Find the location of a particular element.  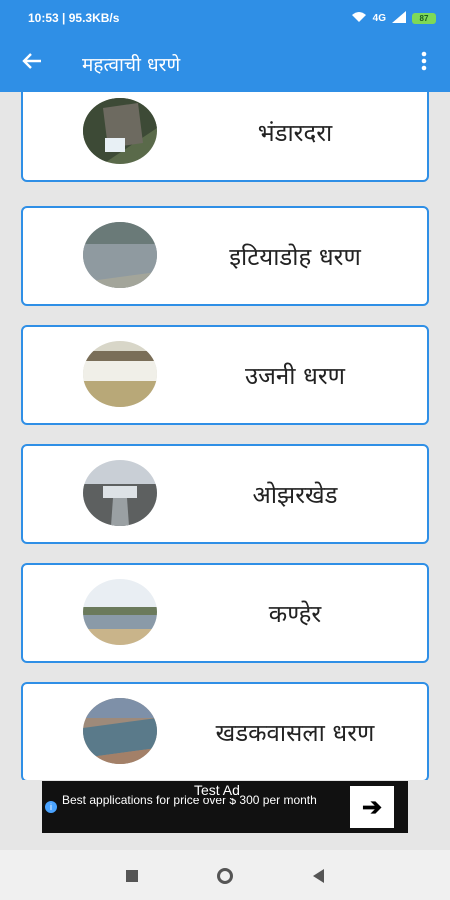

status-time: 10:53 | 95.3KB/s is located at coordinates (74, 18).